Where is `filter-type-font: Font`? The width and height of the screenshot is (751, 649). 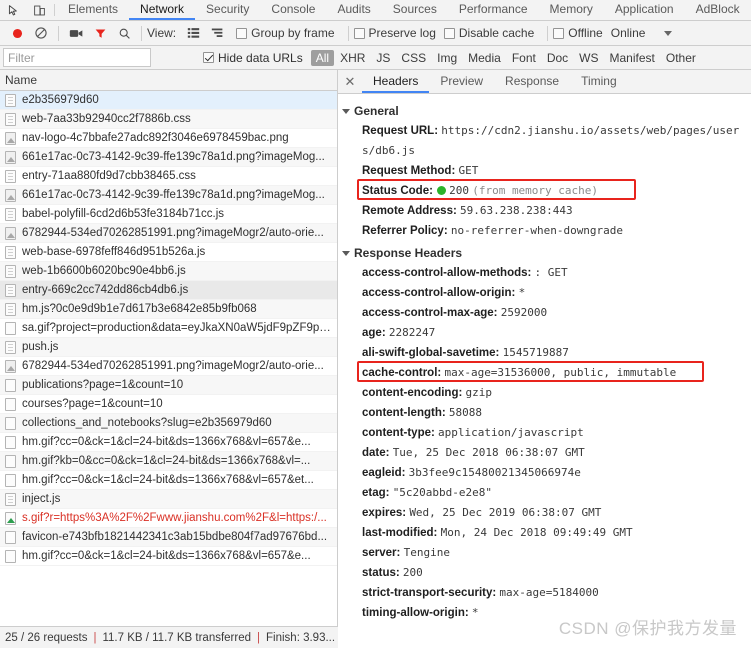
filter-type-font: Font is located at coordinates (524, 58).